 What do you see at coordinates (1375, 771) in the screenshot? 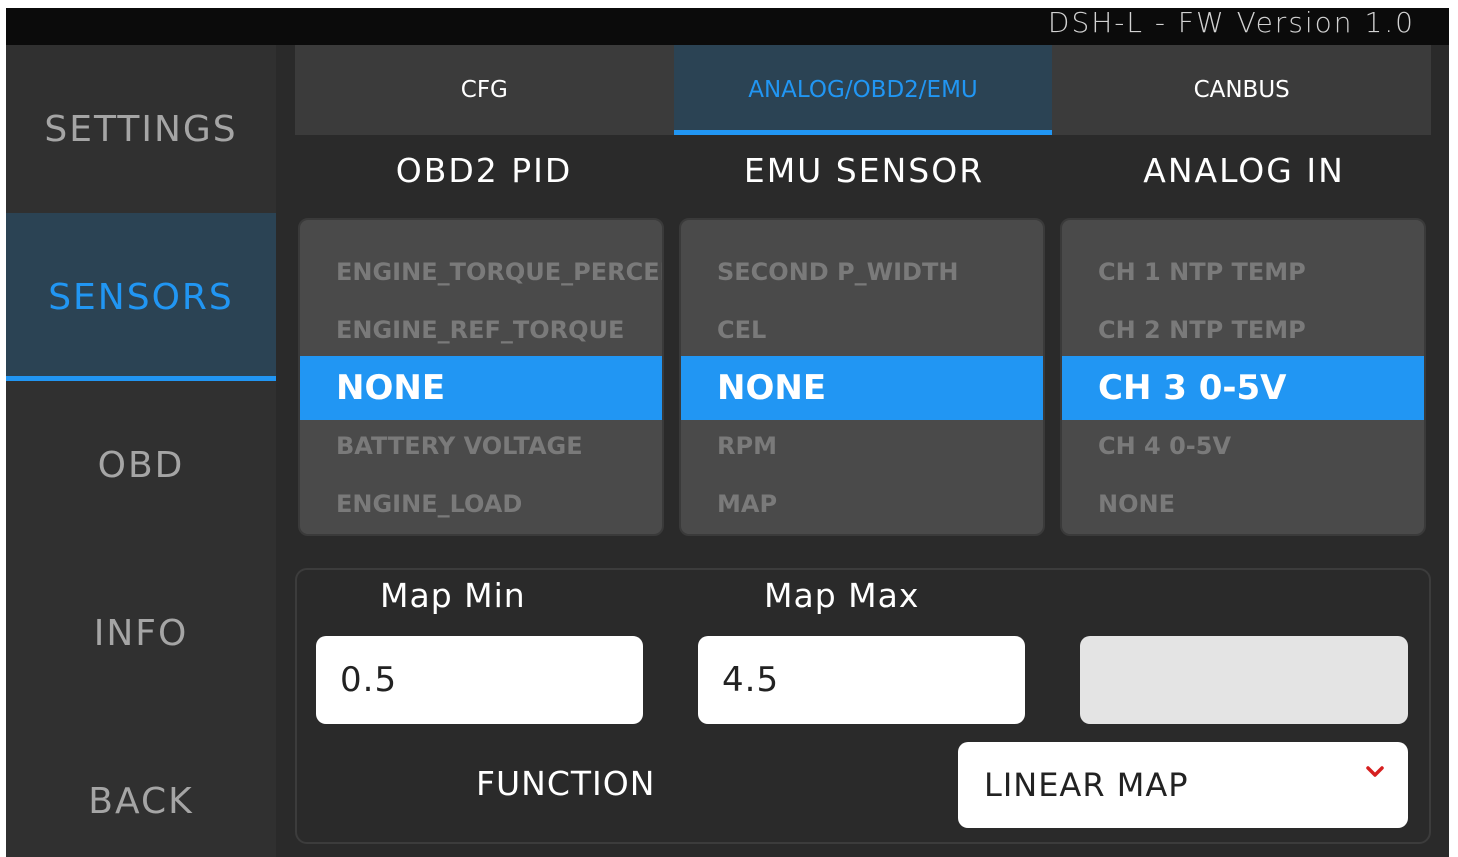
I see `chevron-down-icon` at bounding box center [1375, 771].